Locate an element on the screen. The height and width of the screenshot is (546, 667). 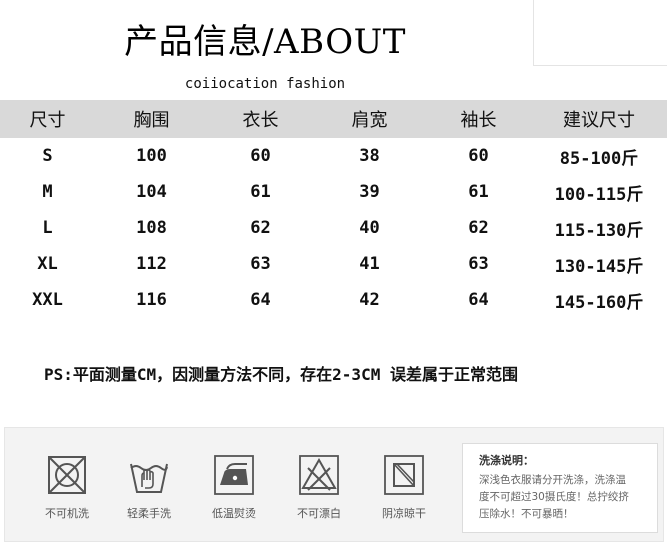
page-title: 产品信息/ABOUT is located at coordinates (265, 42).